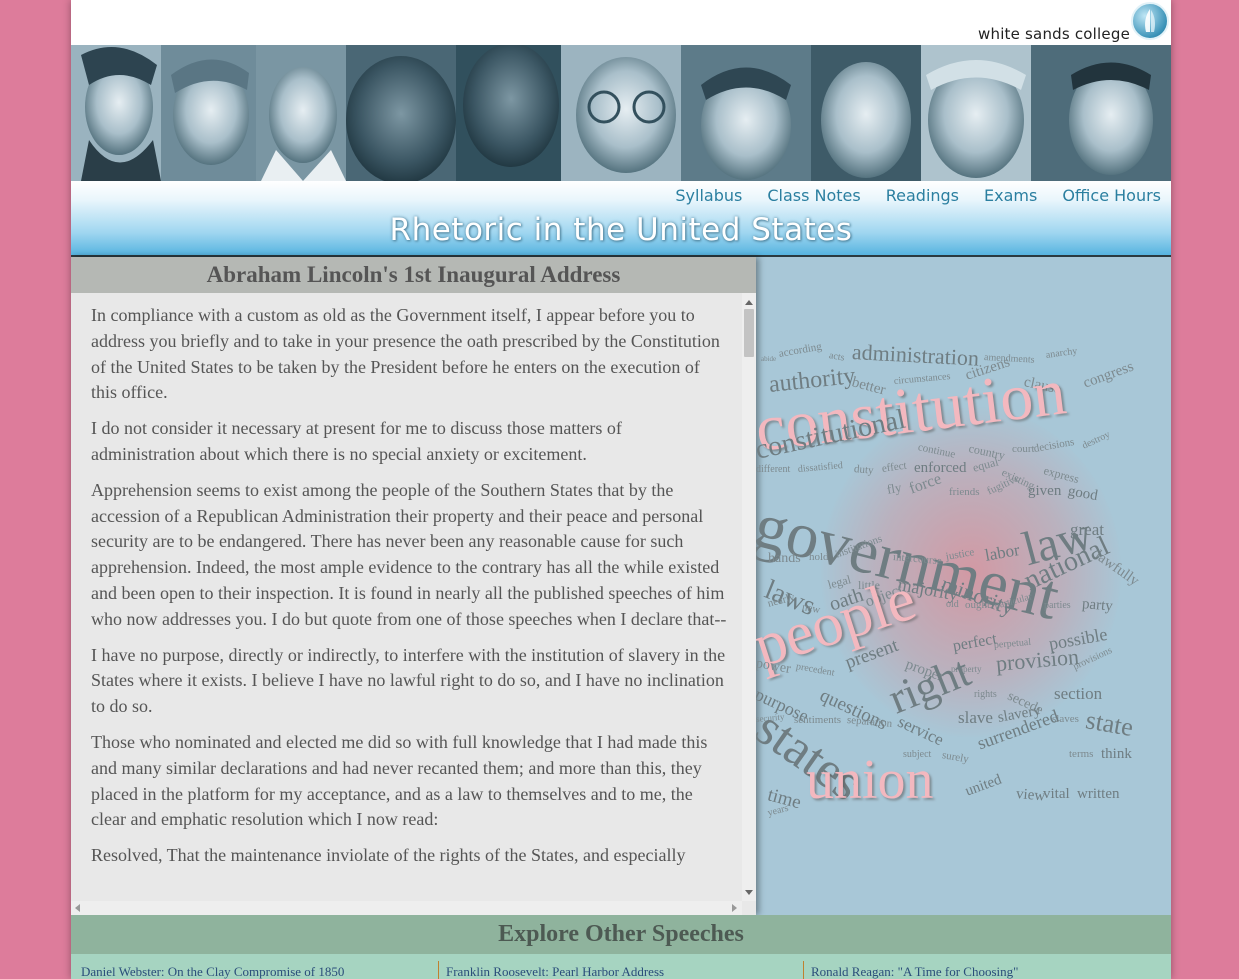 This screenshot has height=979, width=1239. I want to click on cloud-word-united: united, so click(983, 785).